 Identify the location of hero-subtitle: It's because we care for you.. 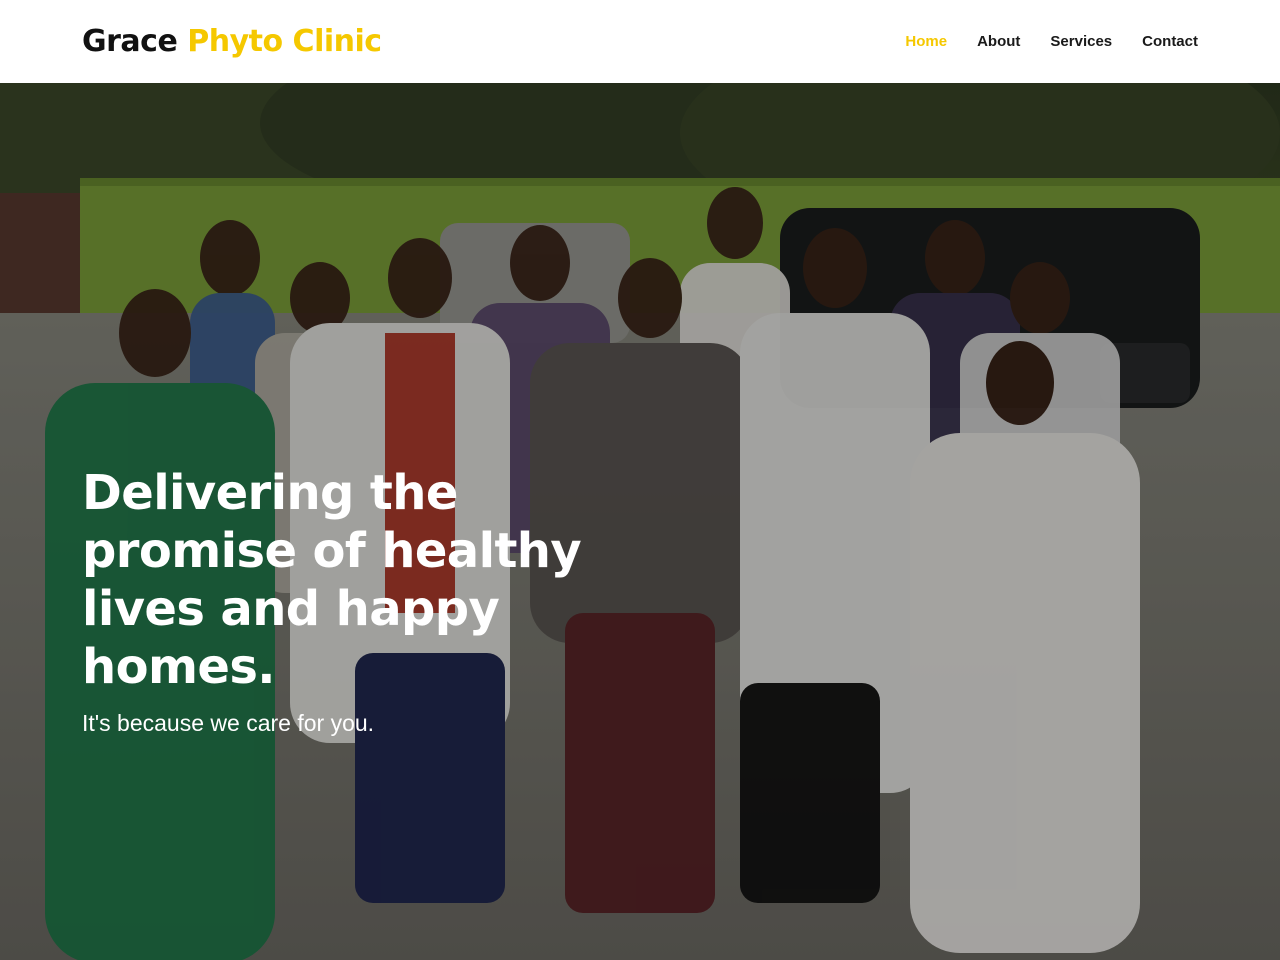
(228, 723).